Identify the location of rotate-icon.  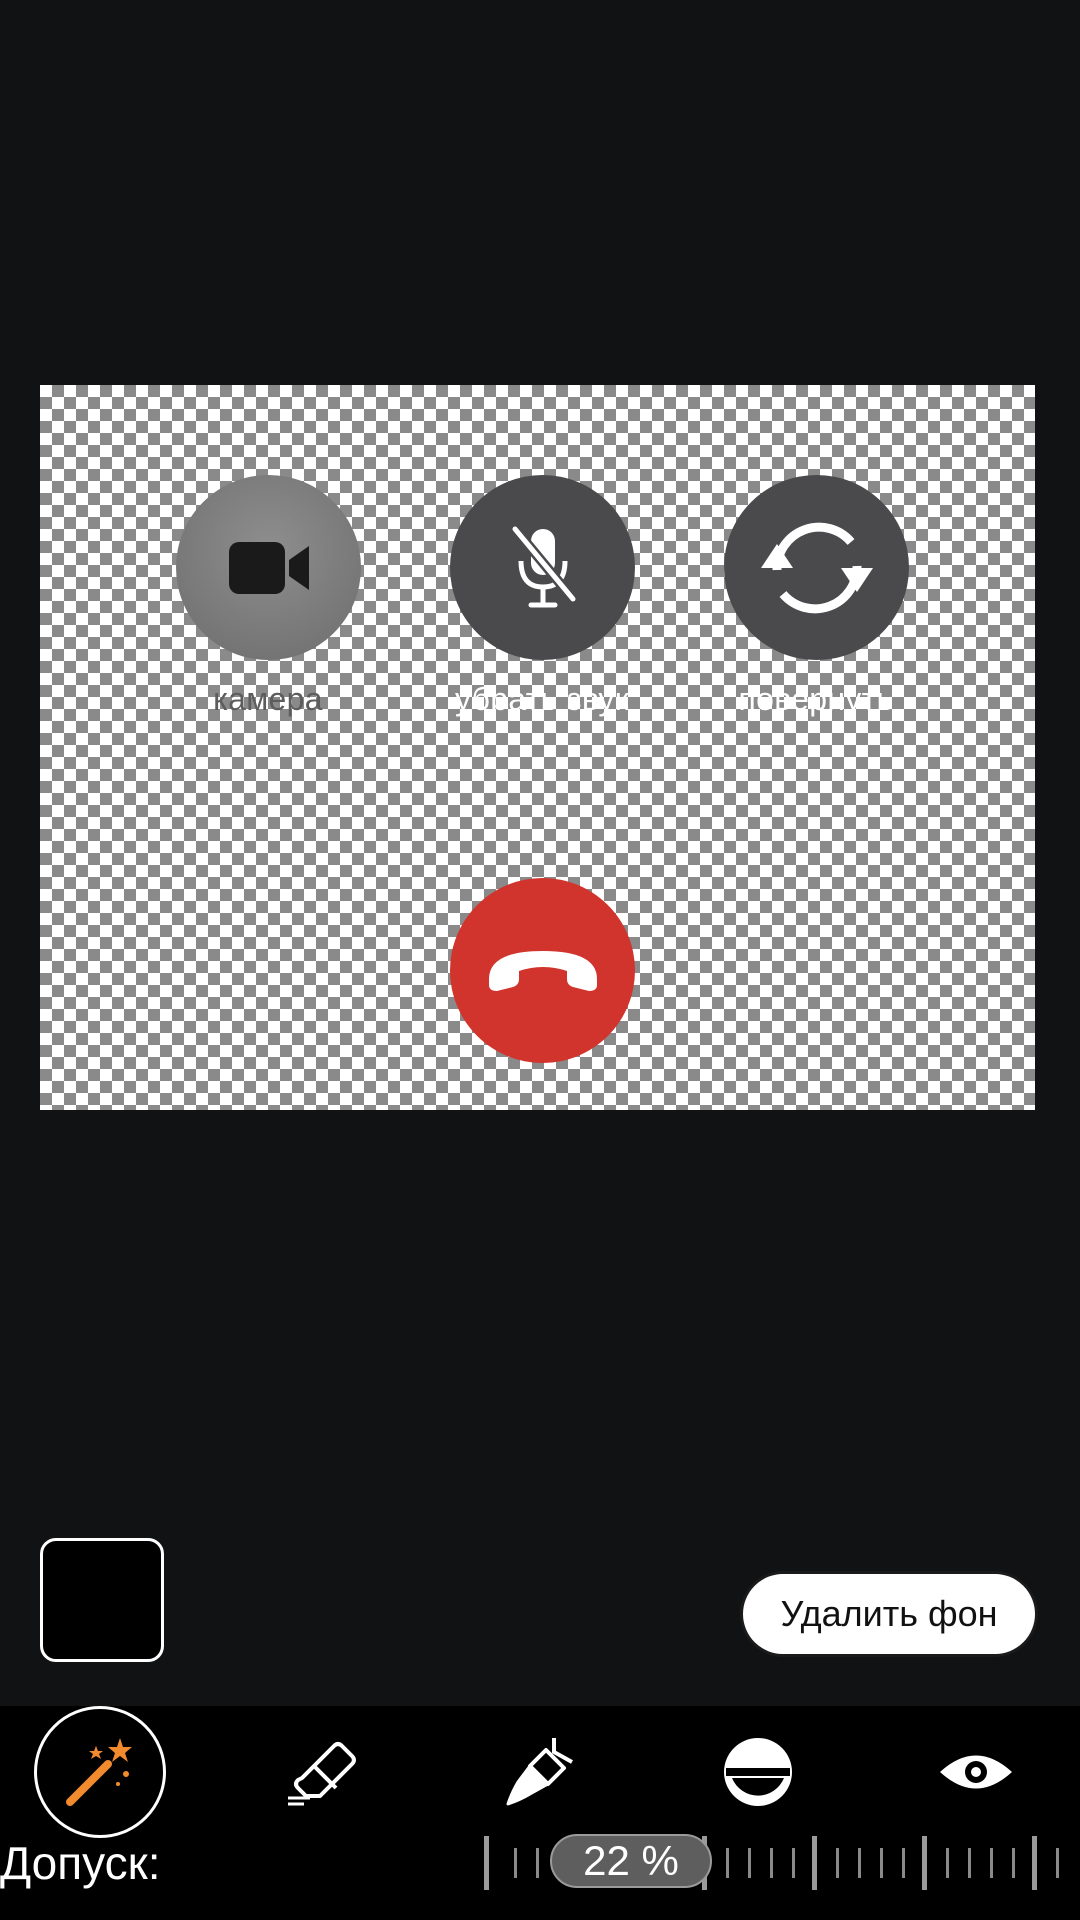
(816, 567).